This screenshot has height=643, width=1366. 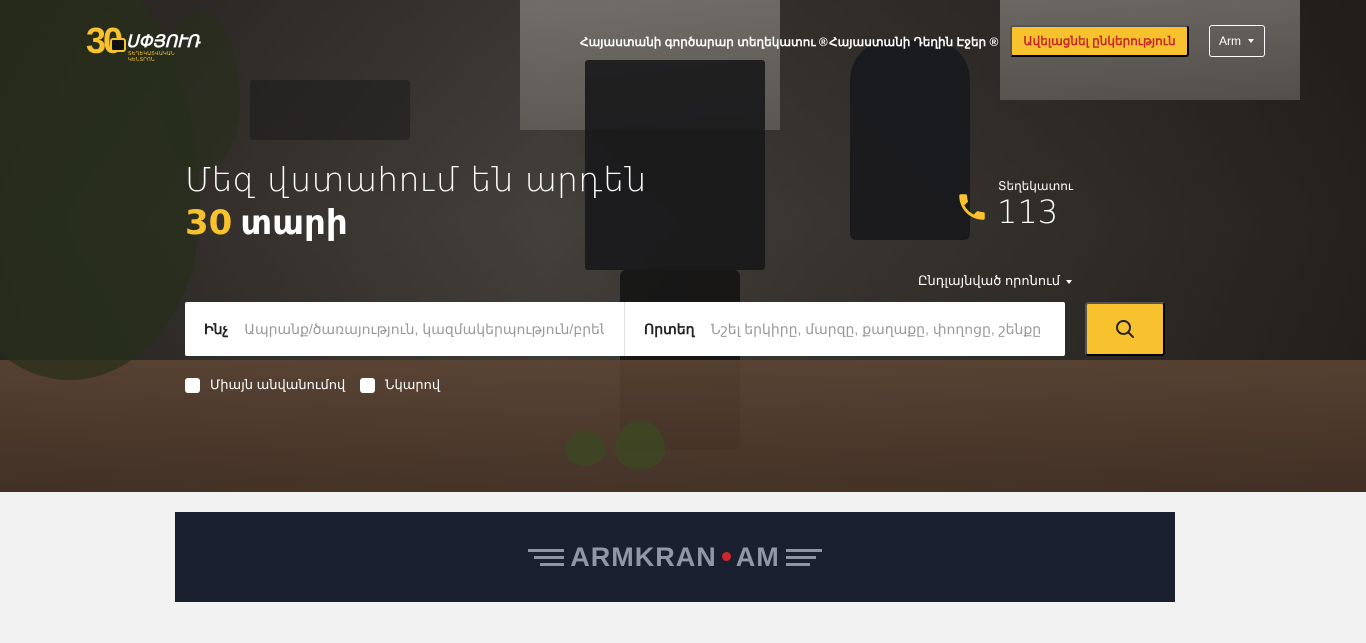 What do you see at coordinates (669, 328) in the screenshot?
I see `search-where-label: Որտեղ` at bounding box center [669, 328].